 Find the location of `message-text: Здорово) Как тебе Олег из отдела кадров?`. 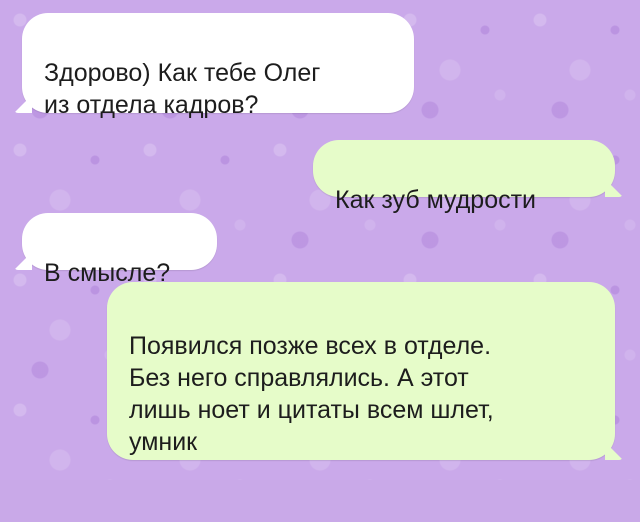

message-text: Здорово) Как тебе Олег из отдела кадров? is located at coordinates (182, 89).